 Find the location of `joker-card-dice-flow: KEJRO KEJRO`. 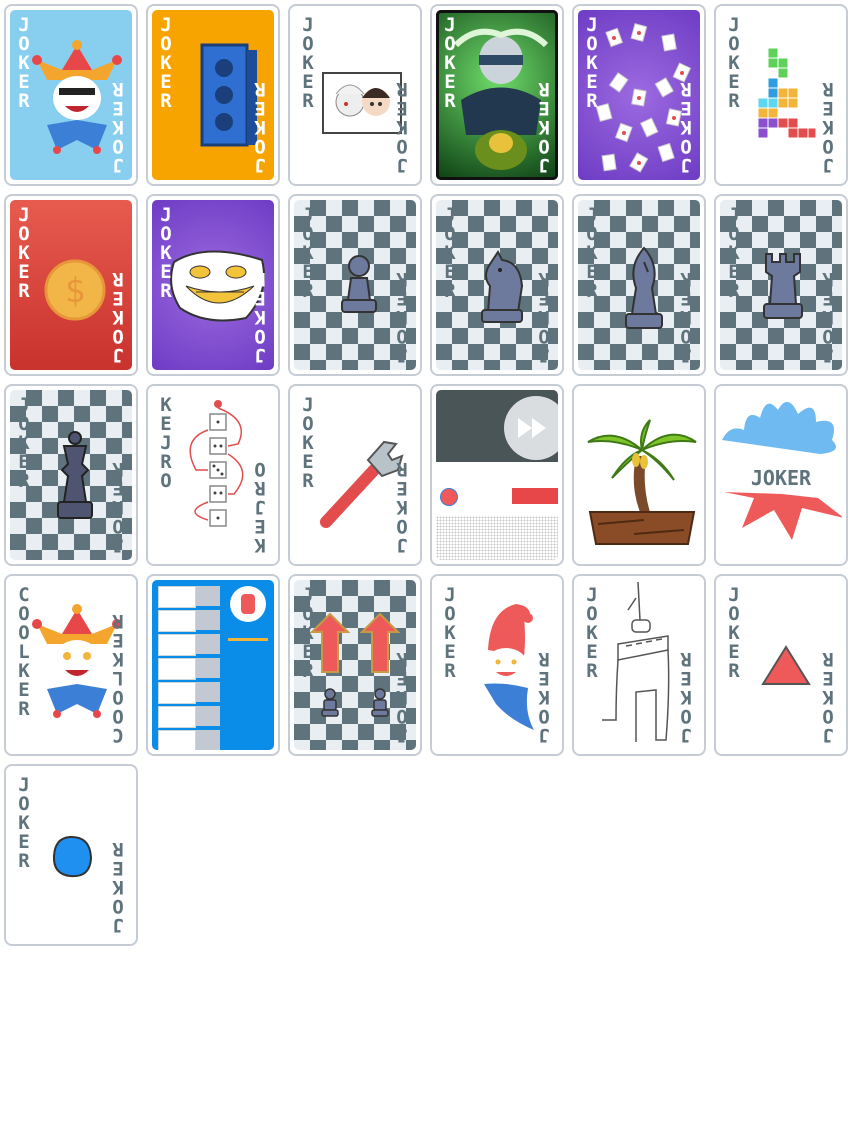

joker-card-dice-flow: KEJRO KEJRO is located at coordinates (213, 475).